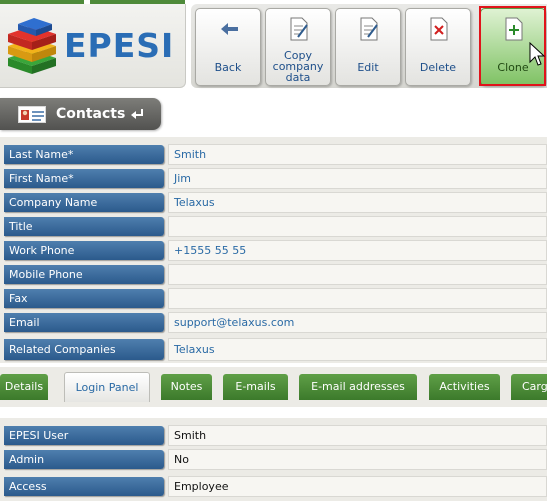 The height and width of the screenshot is (501, 547). I want to click on tab-cargo: Cargo, so click(529, 387).